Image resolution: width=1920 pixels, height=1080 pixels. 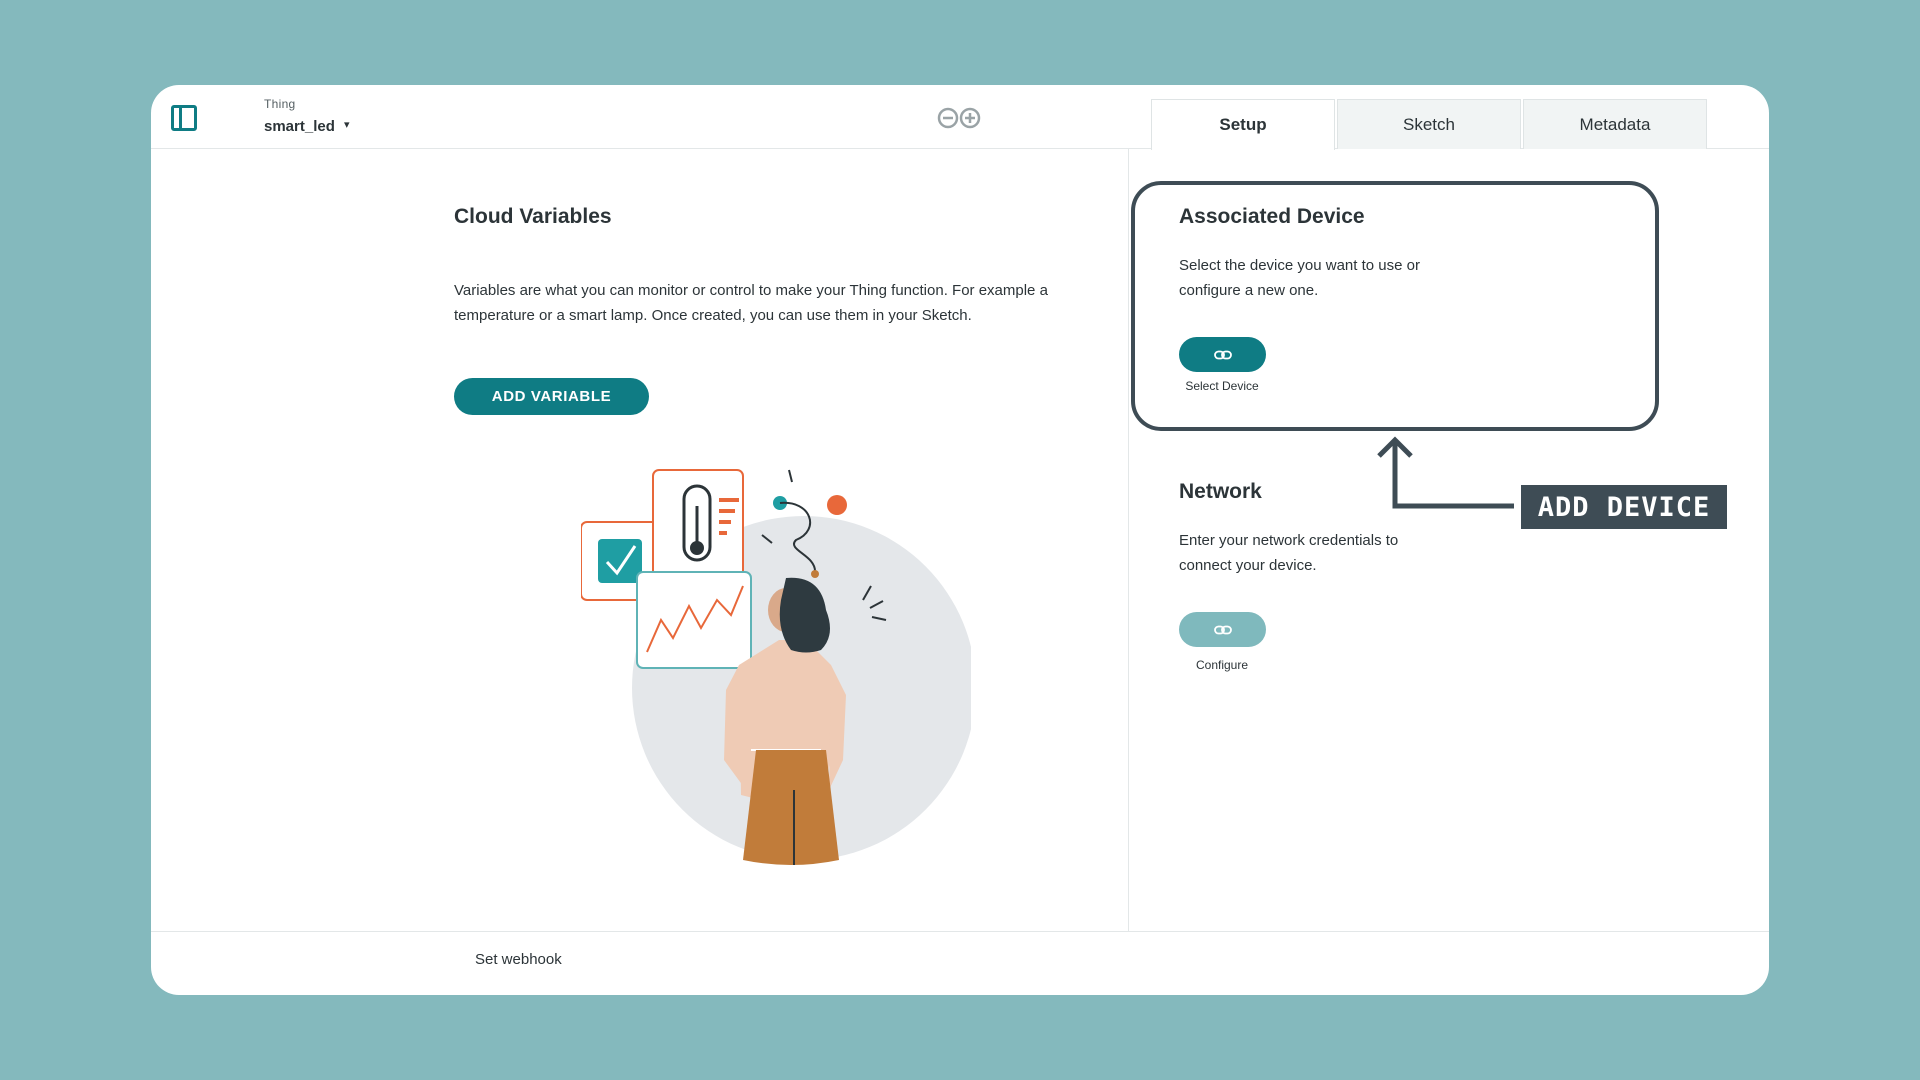 I want to click on select-device-button, so click(x=1222, y=354).